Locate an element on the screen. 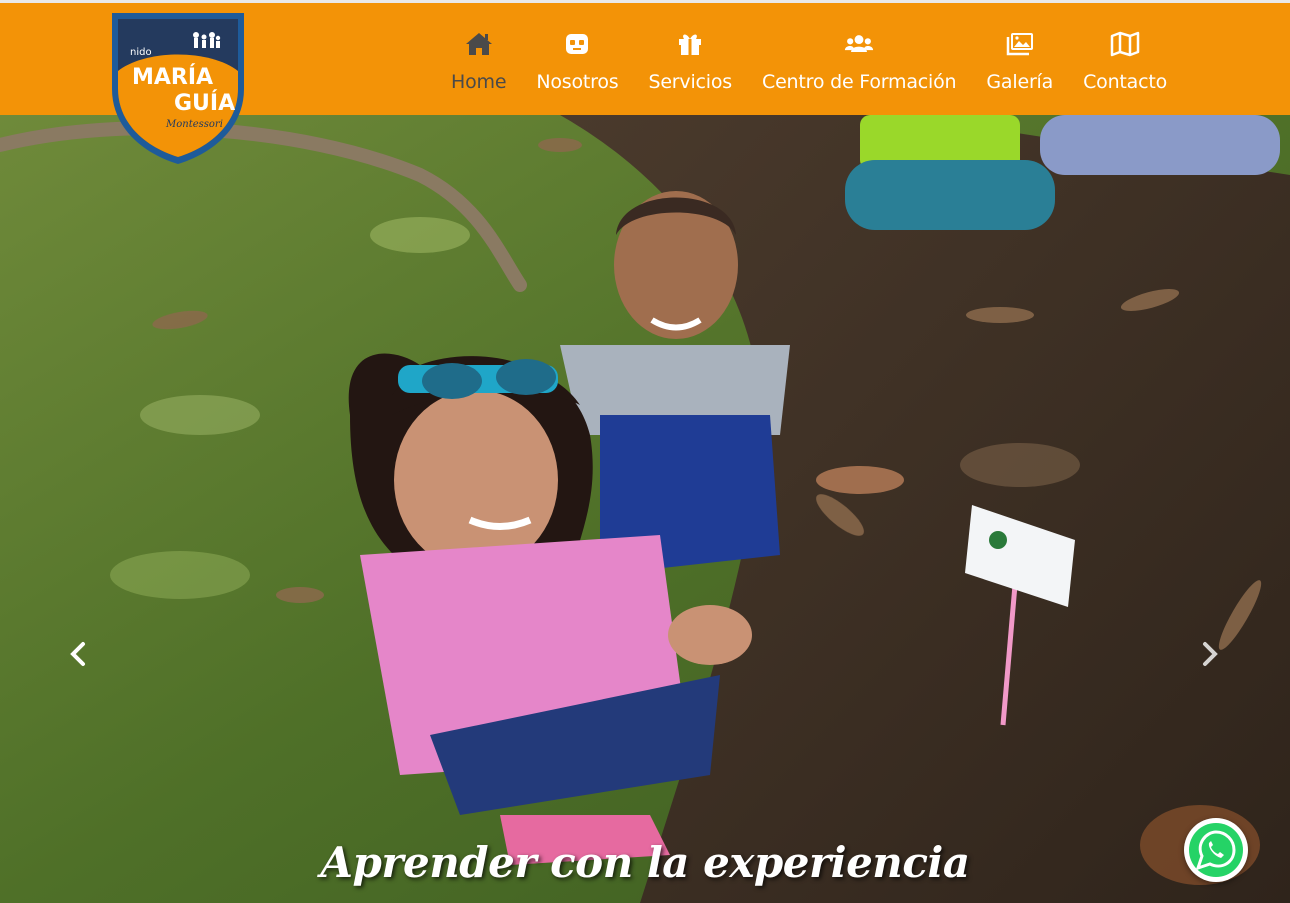  chevron-right-icon is located at coordinates (1210, 654).